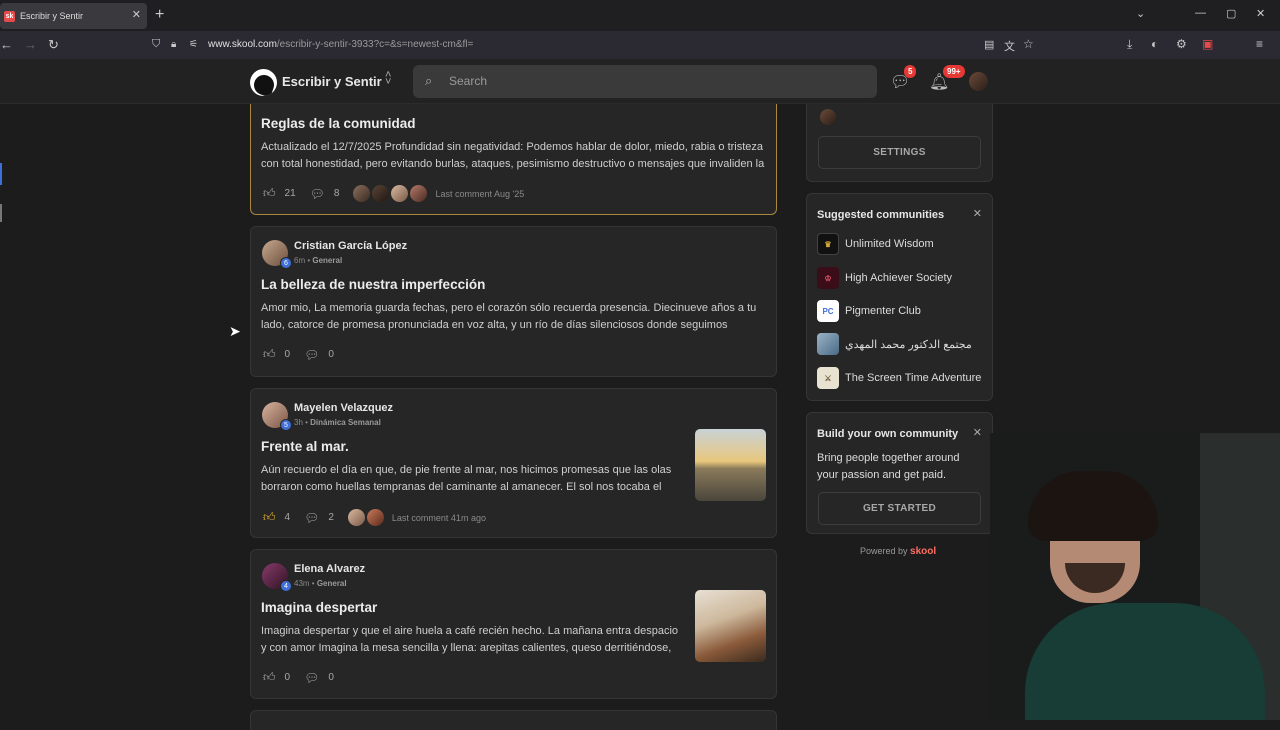  I want to click on liked-icon: 👍︎, so click(269, 517).